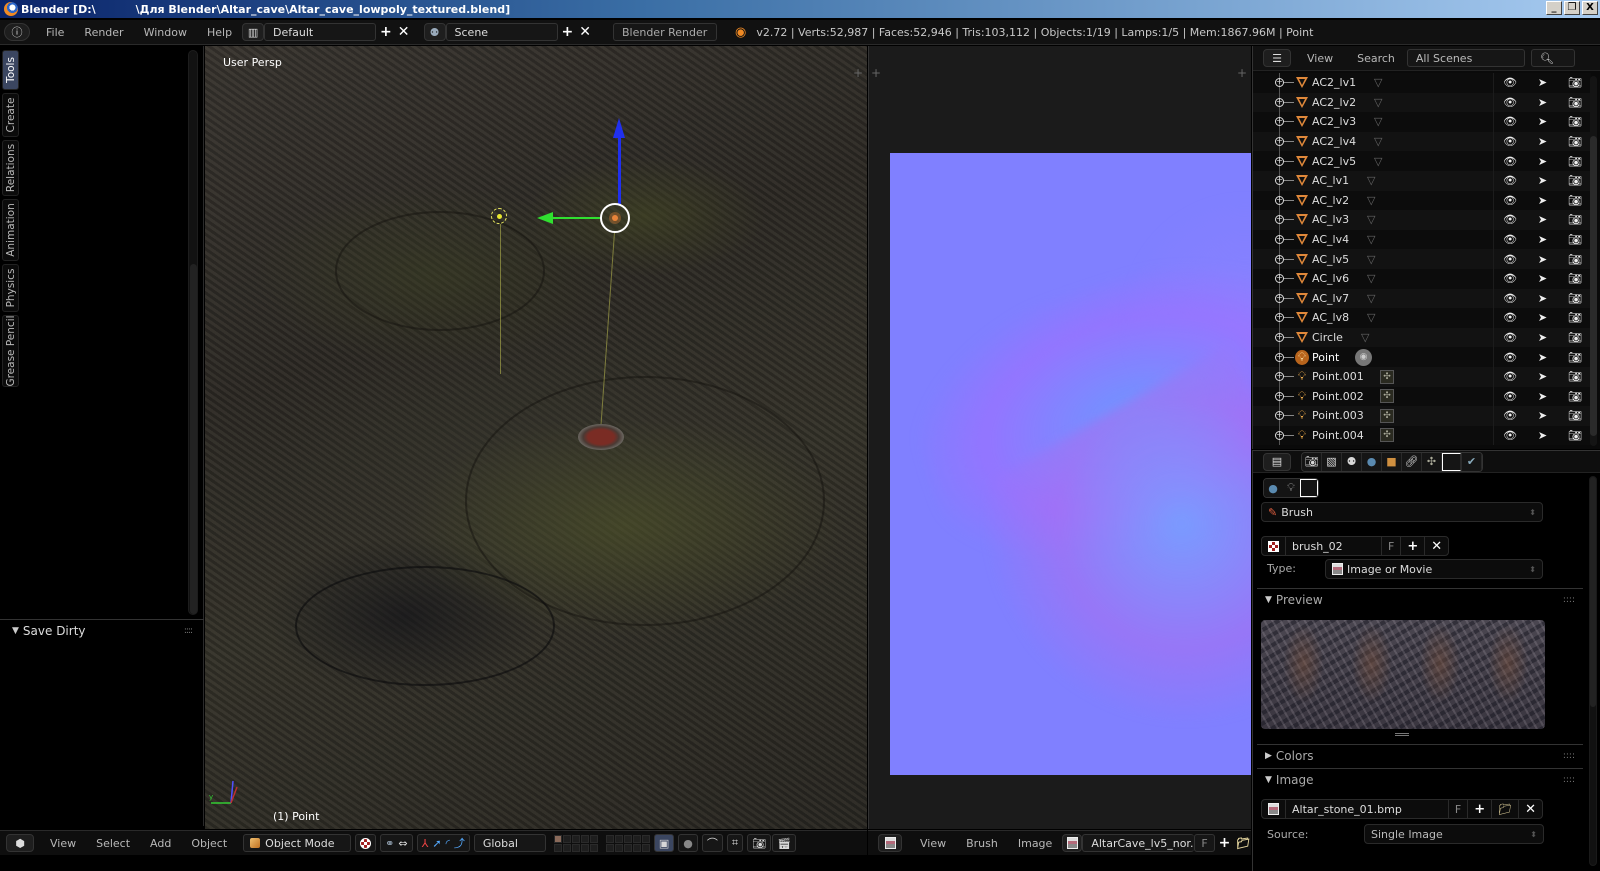 This screenshot has height=871, width=1600. Describe the element at coordinates (1363, 357) in the screenshot. I see `lamp-data-icon: ◉` at that location.